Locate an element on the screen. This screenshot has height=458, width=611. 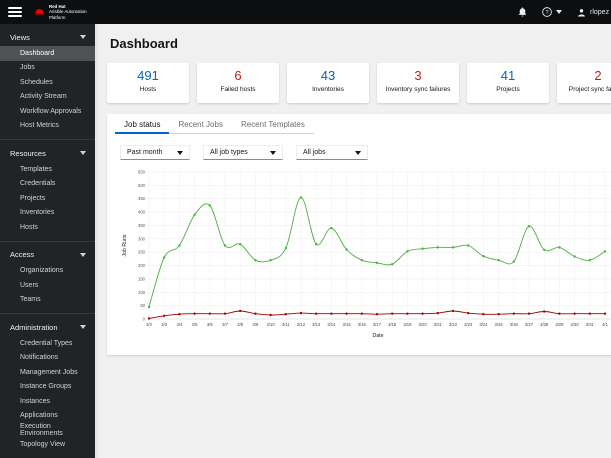
svg-text: 200 is located at coordinates (142, 265).